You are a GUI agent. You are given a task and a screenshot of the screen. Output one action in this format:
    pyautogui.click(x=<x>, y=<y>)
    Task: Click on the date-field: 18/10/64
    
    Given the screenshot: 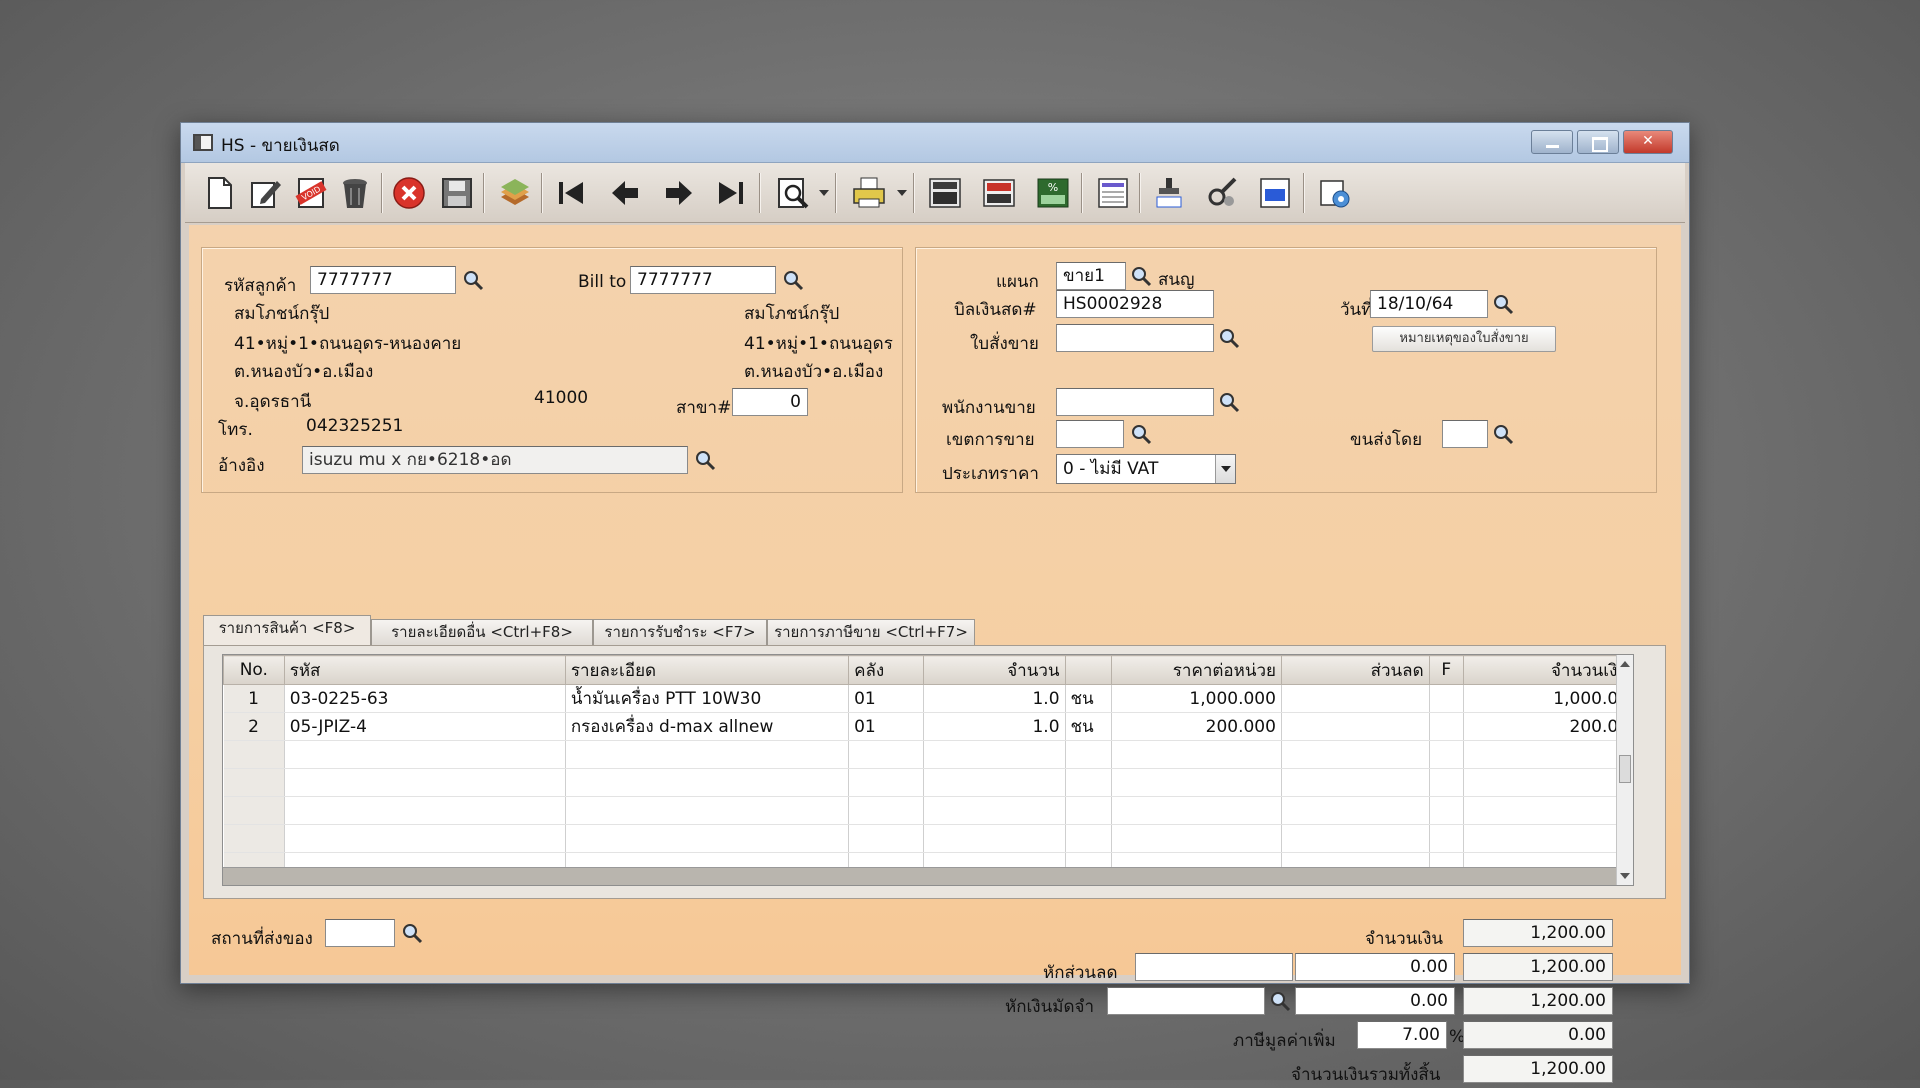 What is the action you would take?
    pyautogui.click(x=1429, y=304)
    